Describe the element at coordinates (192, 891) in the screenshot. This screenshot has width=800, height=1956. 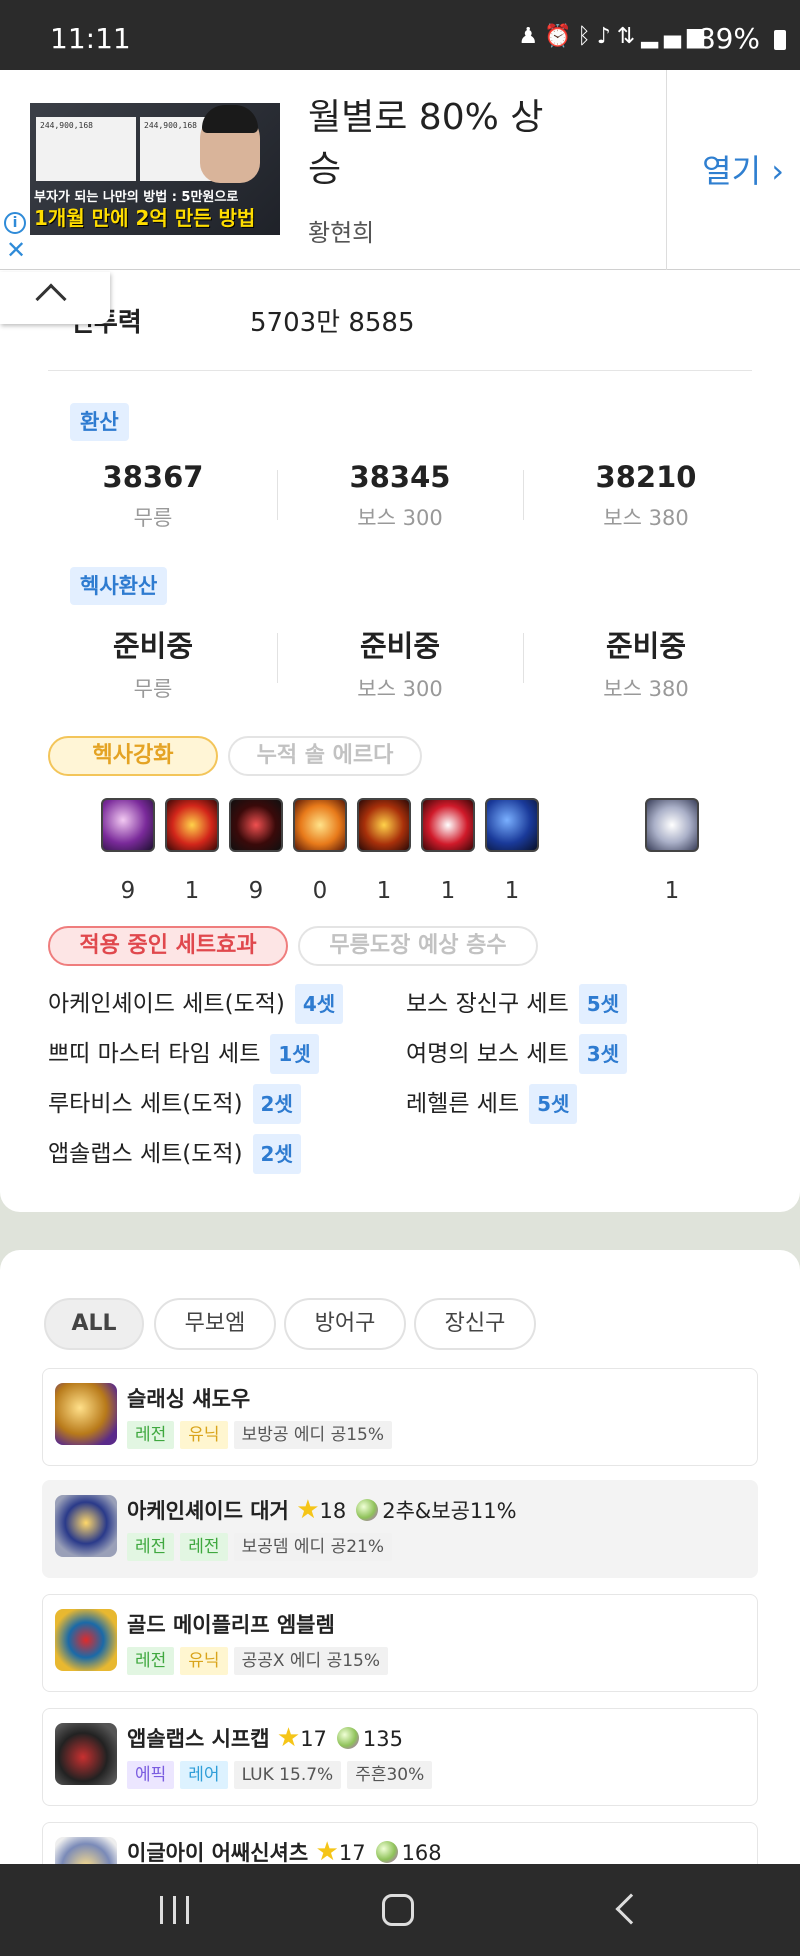
I see `skill-2-level: 1` at that location.